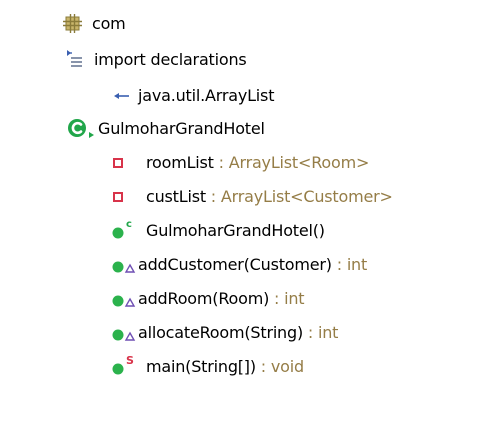 Image resolution: width=498 pixels, height=432 pixels. I want to click on import-icon, so click(121, 96).